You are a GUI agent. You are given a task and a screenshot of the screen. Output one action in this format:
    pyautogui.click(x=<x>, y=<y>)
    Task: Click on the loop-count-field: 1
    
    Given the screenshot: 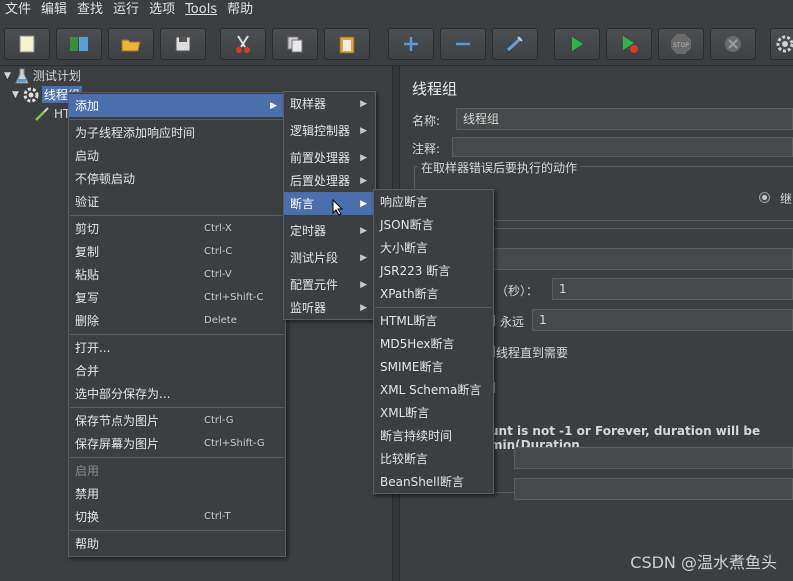 What is the action you would take?
    pyautogui.click(x=662, y=320)
    